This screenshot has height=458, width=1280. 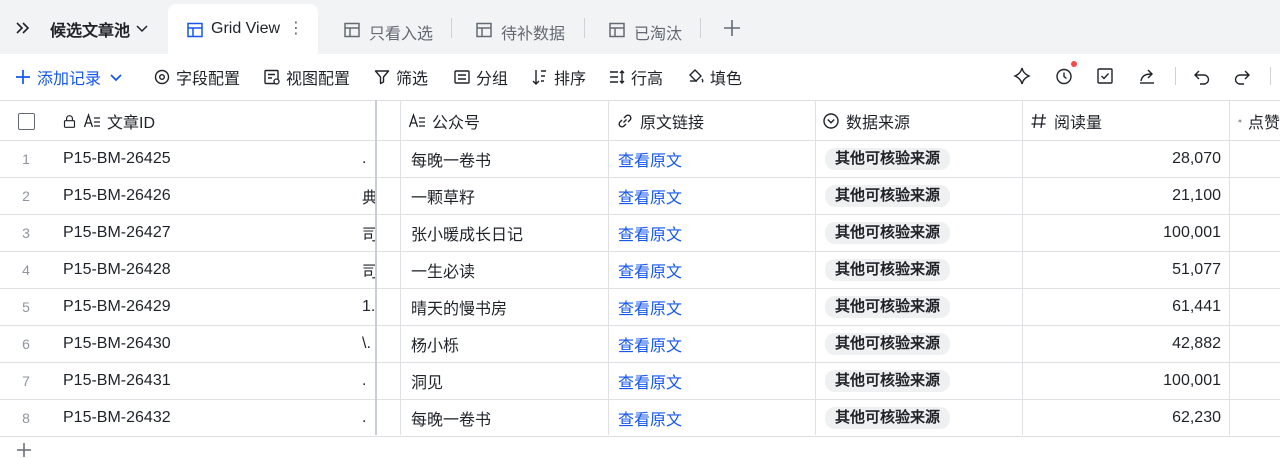 What do you see at coordinates (117, 418) in the screenshot?
I see `cell-article-id: P15-BM-26432` at bounding box center [117, 418].